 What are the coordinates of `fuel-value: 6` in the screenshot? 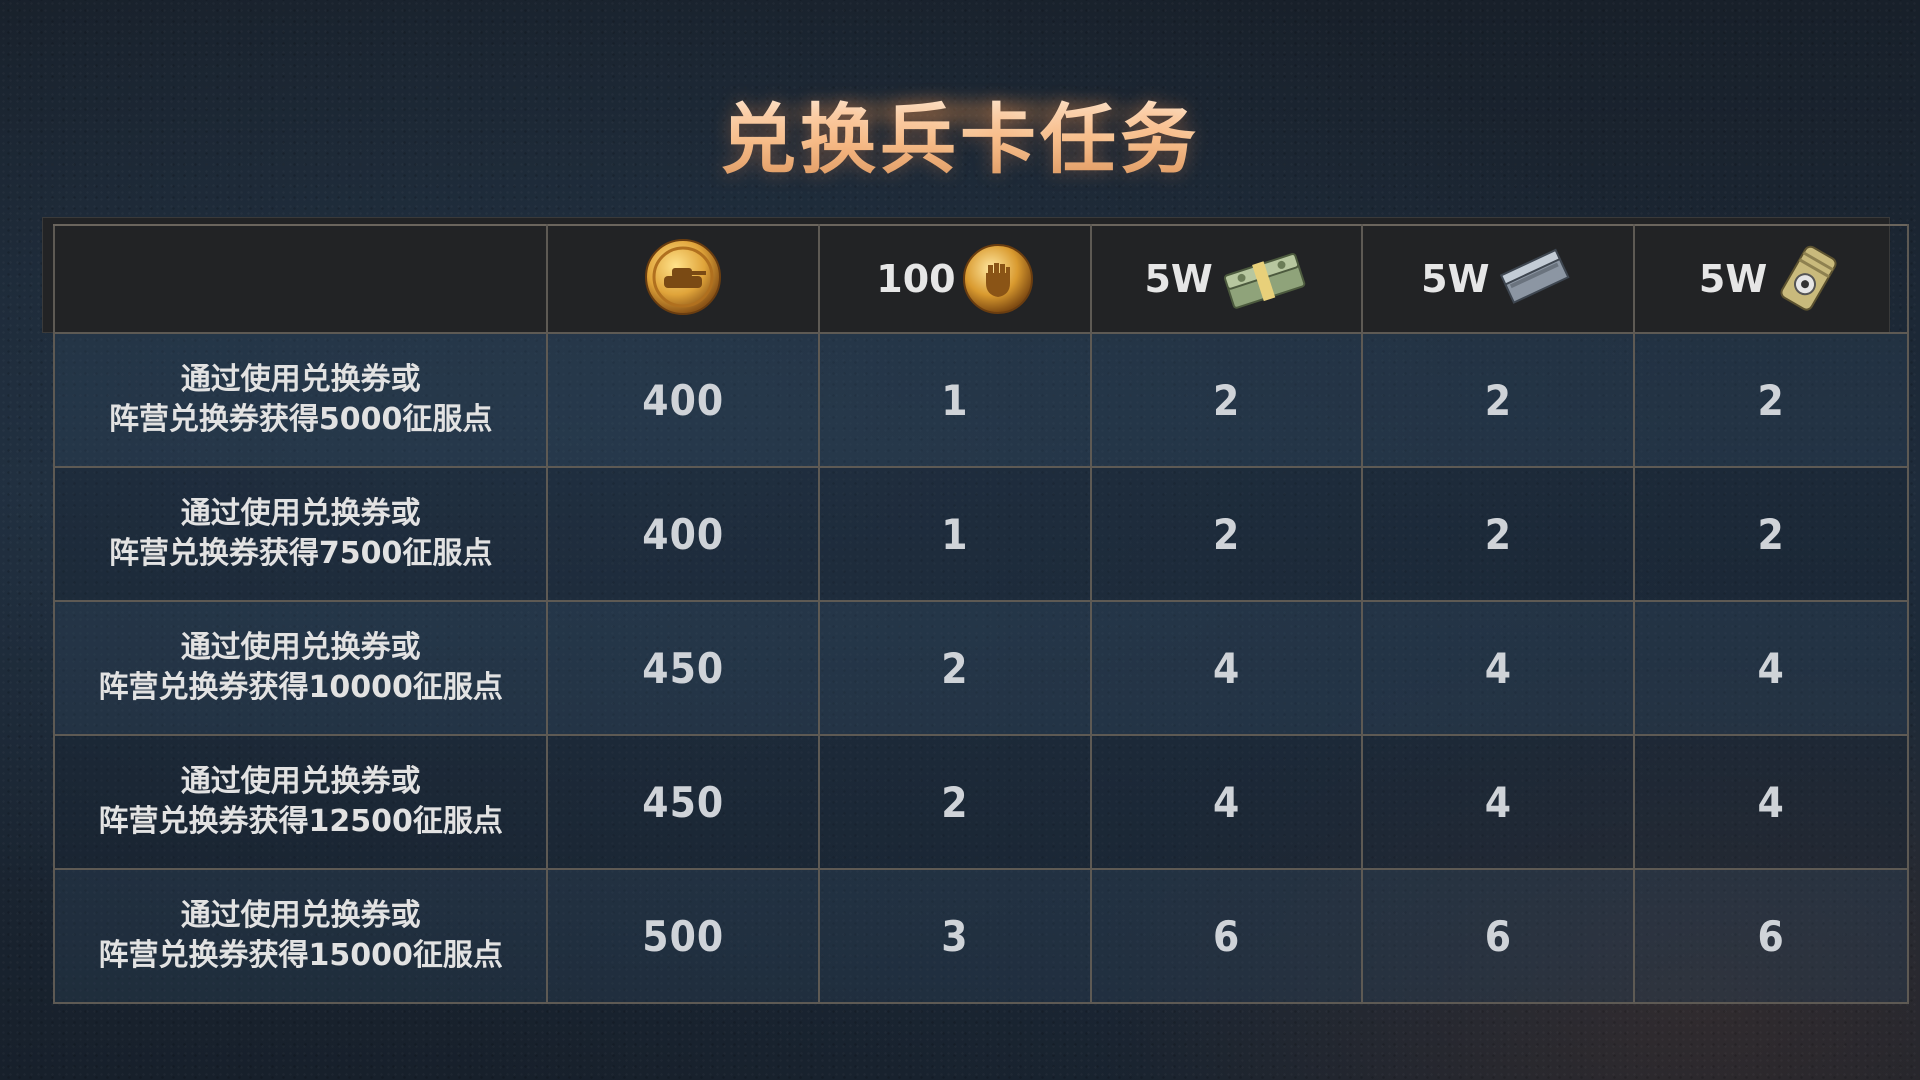 It's located at (1771, 936).